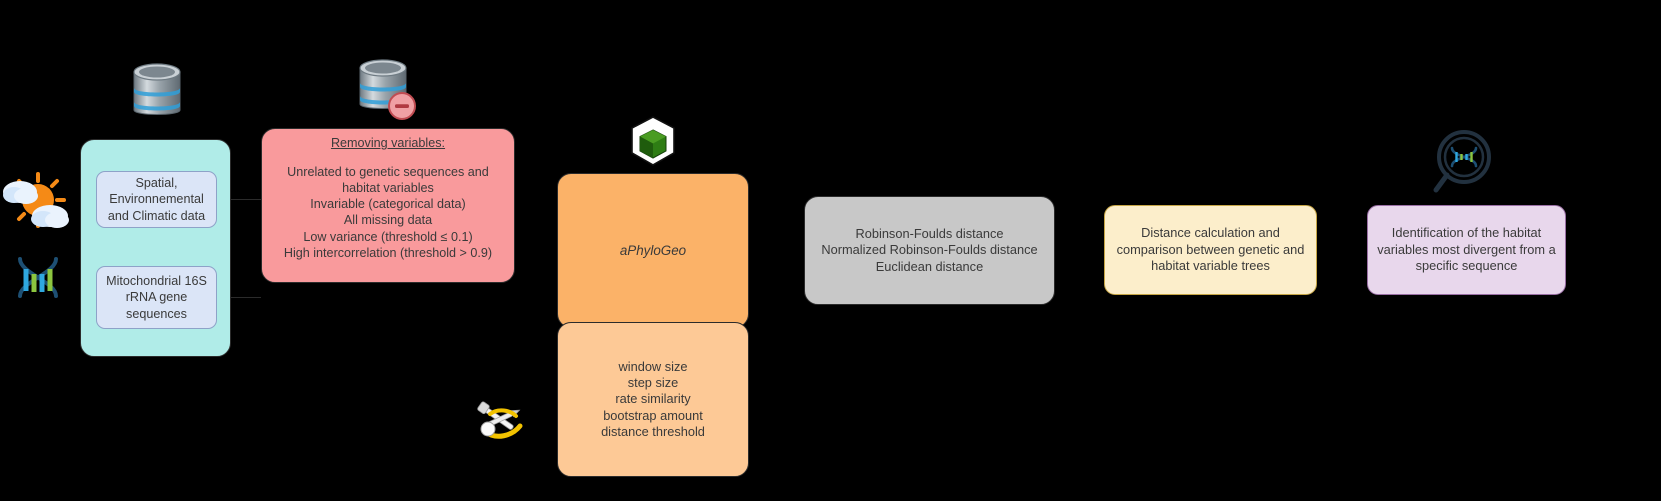 The height and width of the screenshot is (501, 1661). I want to click on sun-cloud-icon, so click(38, 204).